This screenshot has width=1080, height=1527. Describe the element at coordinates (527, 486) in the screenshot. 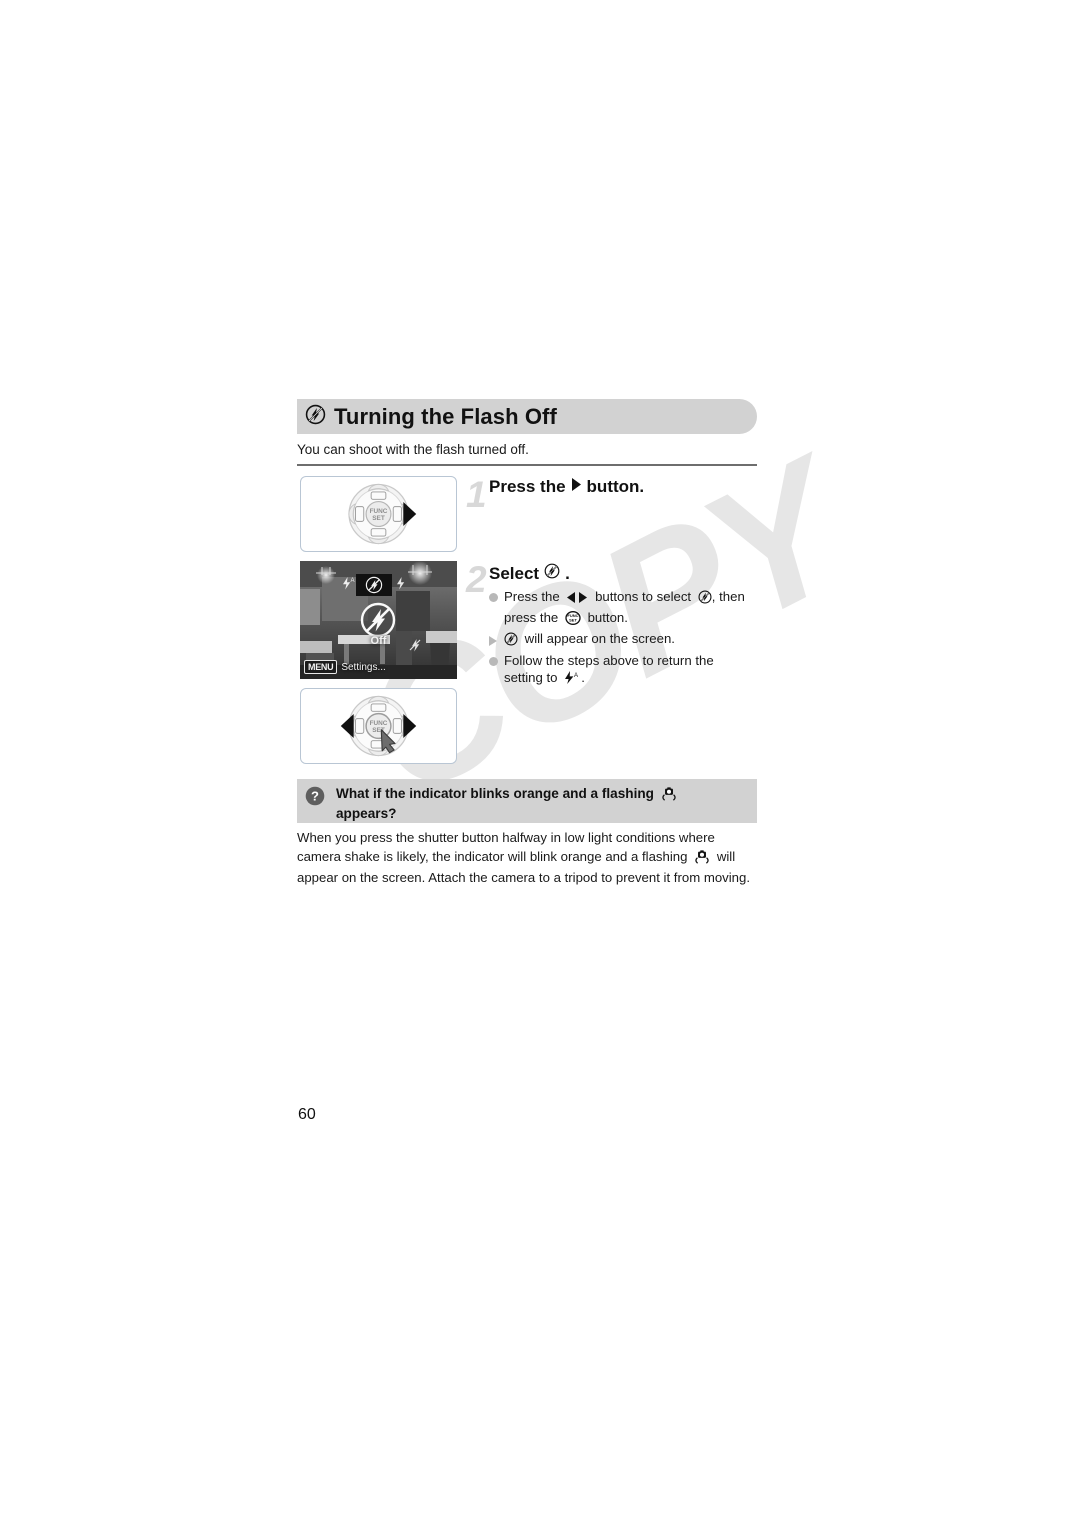

I see `step-1-heading-text-before: Press the` at that location.